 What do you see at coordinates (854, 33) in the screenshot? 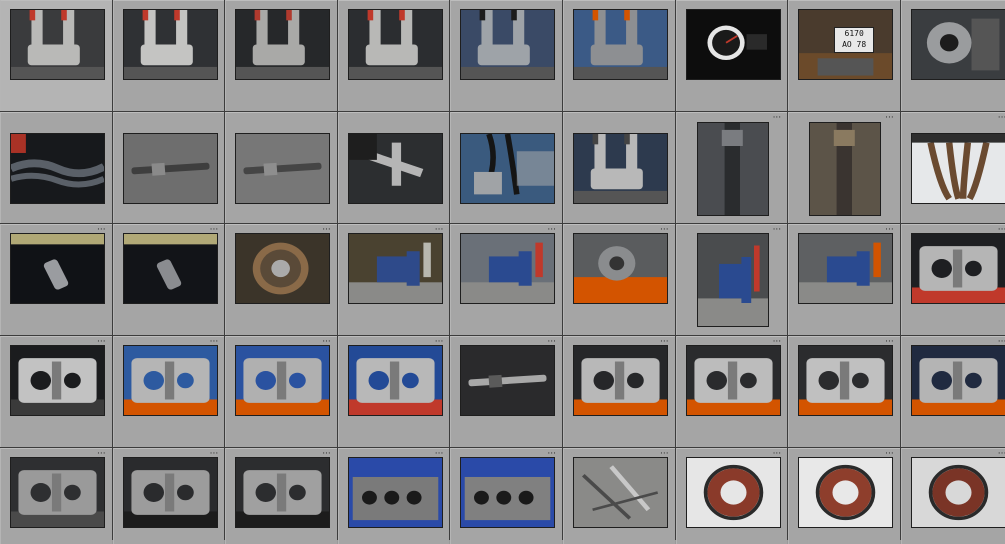
I see `plate-line-1: 6170` at bounding box center [854, 33].